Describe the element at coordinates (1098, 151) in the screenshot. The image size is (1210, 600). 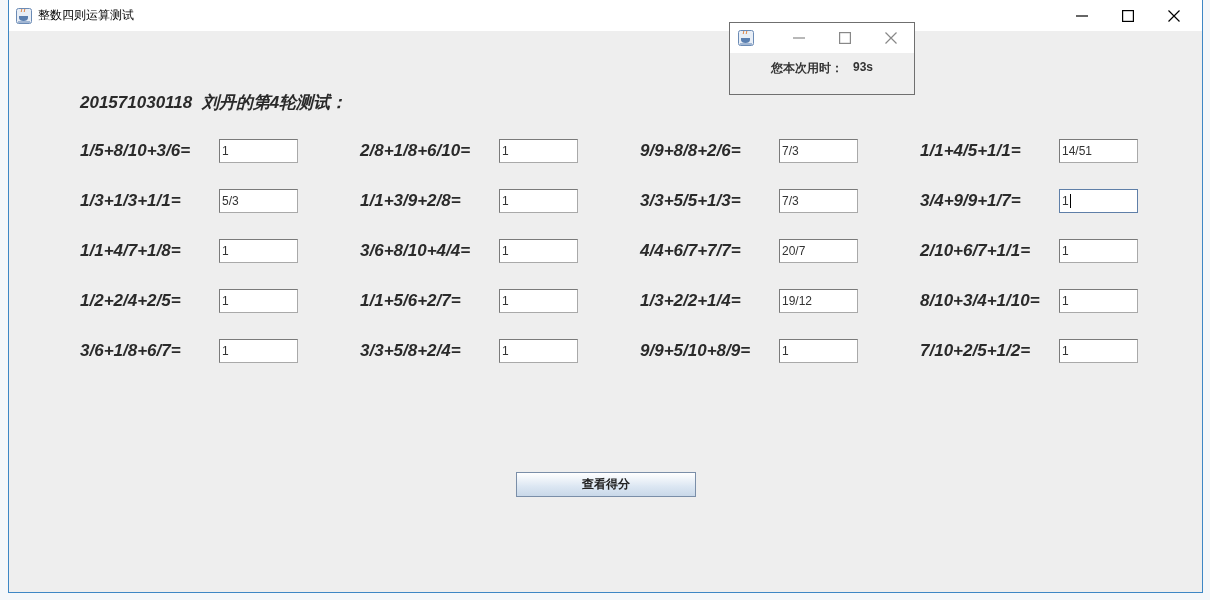
I see `answer-field: 14/51` at that location.